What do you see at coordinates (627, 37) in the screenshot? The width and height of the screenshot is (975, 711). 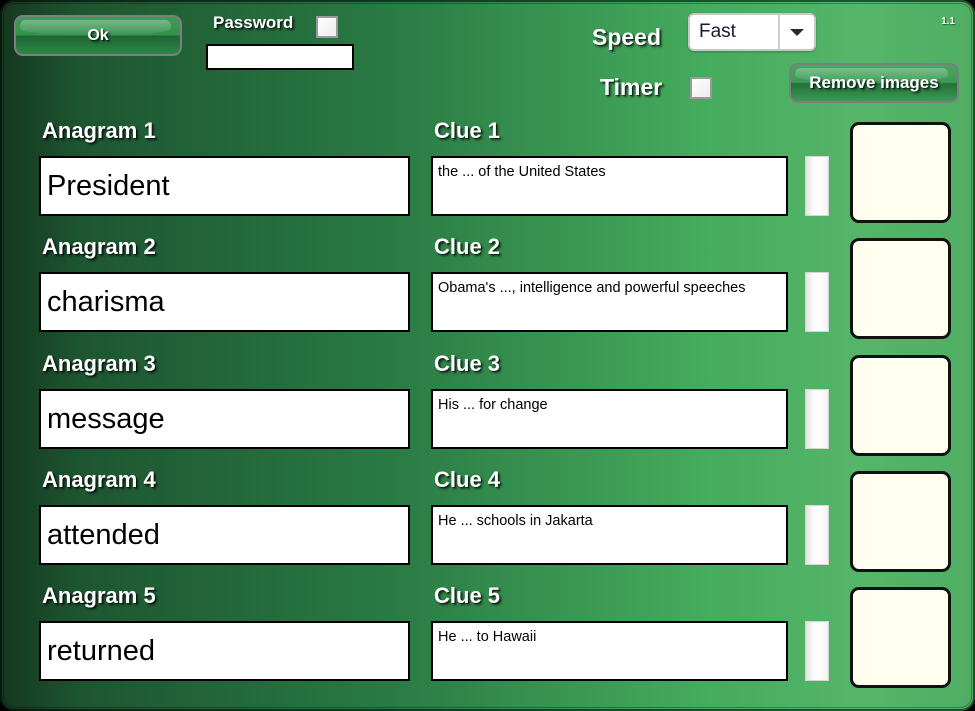 I see `speed-label: Speed` at bounding box center [627, 37].